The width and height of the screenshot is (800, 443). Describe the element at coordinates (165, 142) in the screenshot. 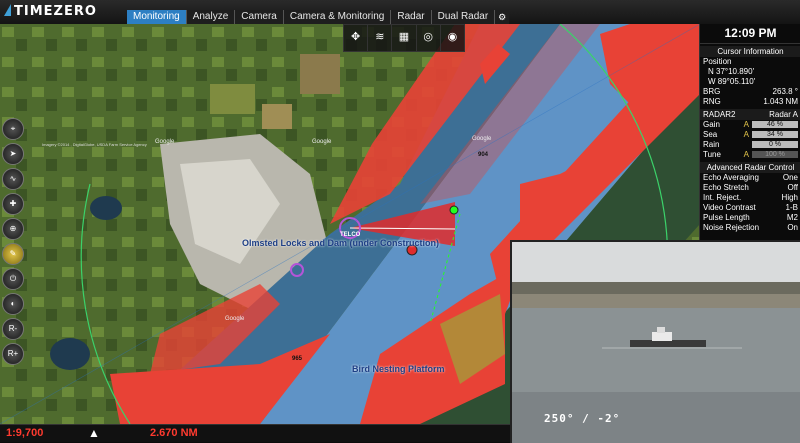

I see `google-watermark-1: Google` at that location.